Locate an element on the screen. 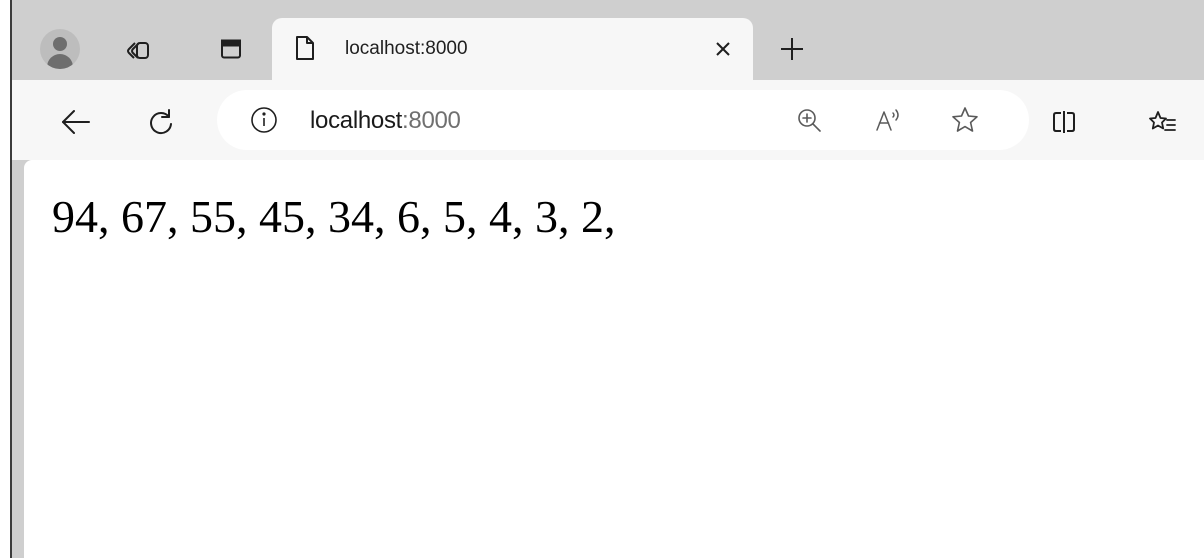 The height and width of the screenshot is (558, 1204). back-button is located at coordinates (76, 122).